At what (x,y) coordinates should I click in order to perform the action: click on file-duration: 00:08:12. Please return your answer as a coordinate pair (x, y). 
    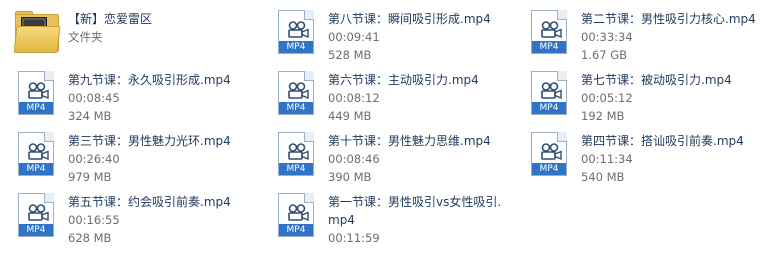
    Looking at the image, I should click on (354, 98).